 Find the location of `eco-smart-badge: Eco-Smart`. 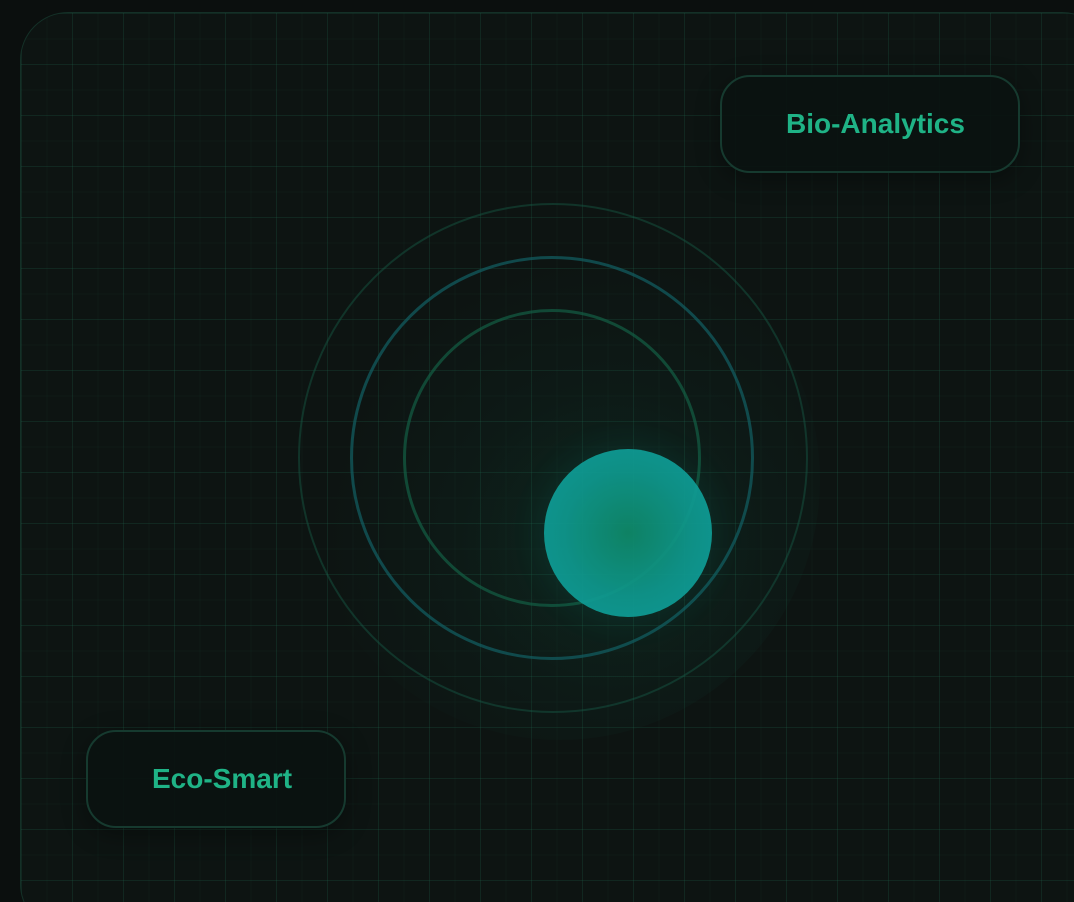

eco-smart-badge: Eco-Smart is located at coordinates (216, 779).